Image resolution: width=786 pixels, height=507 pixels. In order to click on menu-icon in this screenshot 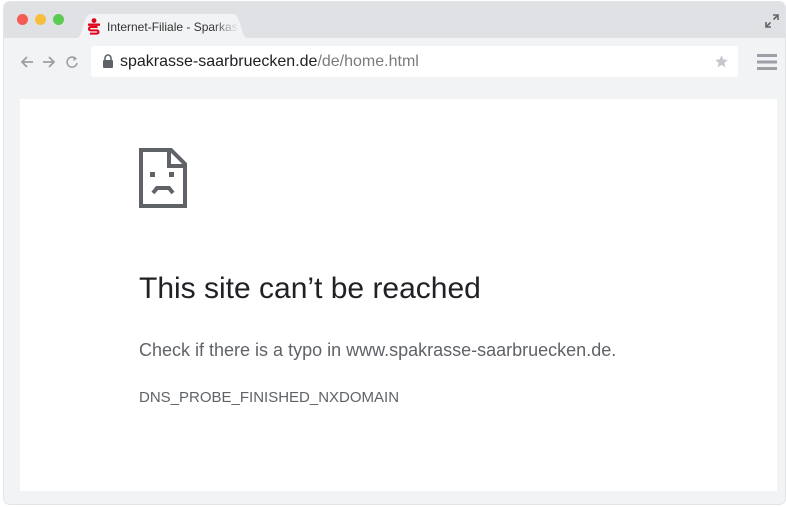, I will do `click(767, 62)`.